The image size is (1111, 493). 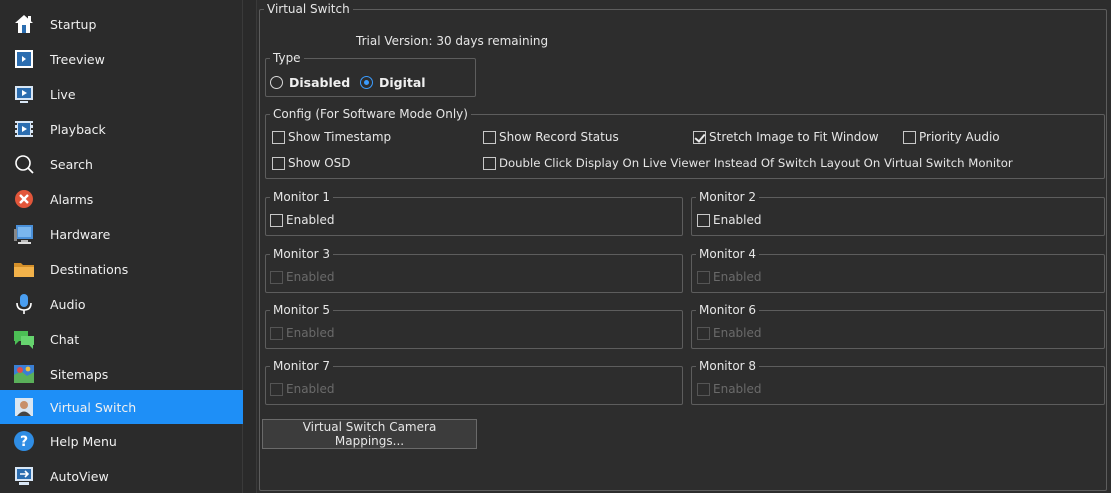 I want to click on sidebar-item-label: Alarms, so click(x=72, y=199).